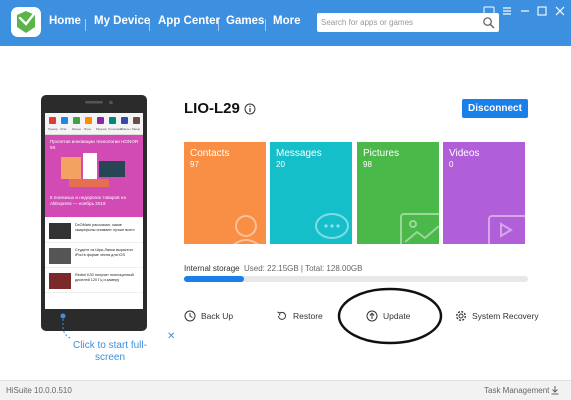  I want to click on app-label: Ответы, so click(125, 129).